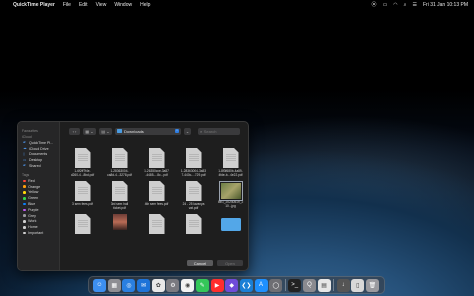 This screenshot has width=474, height=296. Describe the element at coordinates (34, 5) in the screenshot. I see `menu-app-name: QuickTime Player` at that location.